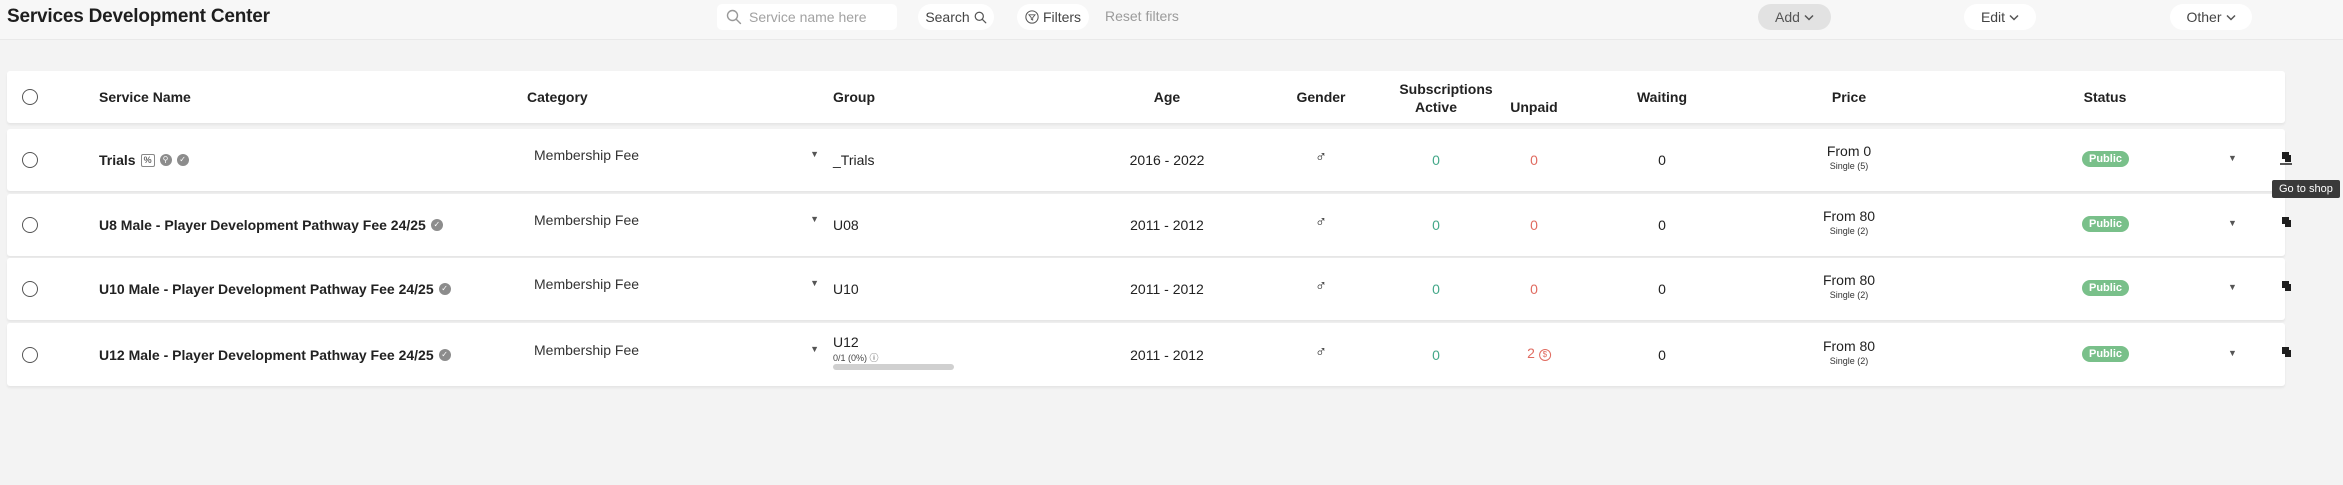 The width and height of the screenshot is (2343, 485). What do you see at coordinates (1533, 107) in the screenshot?
I see `col-unpaid: Unpaid` at bounding box center [1533, 107].